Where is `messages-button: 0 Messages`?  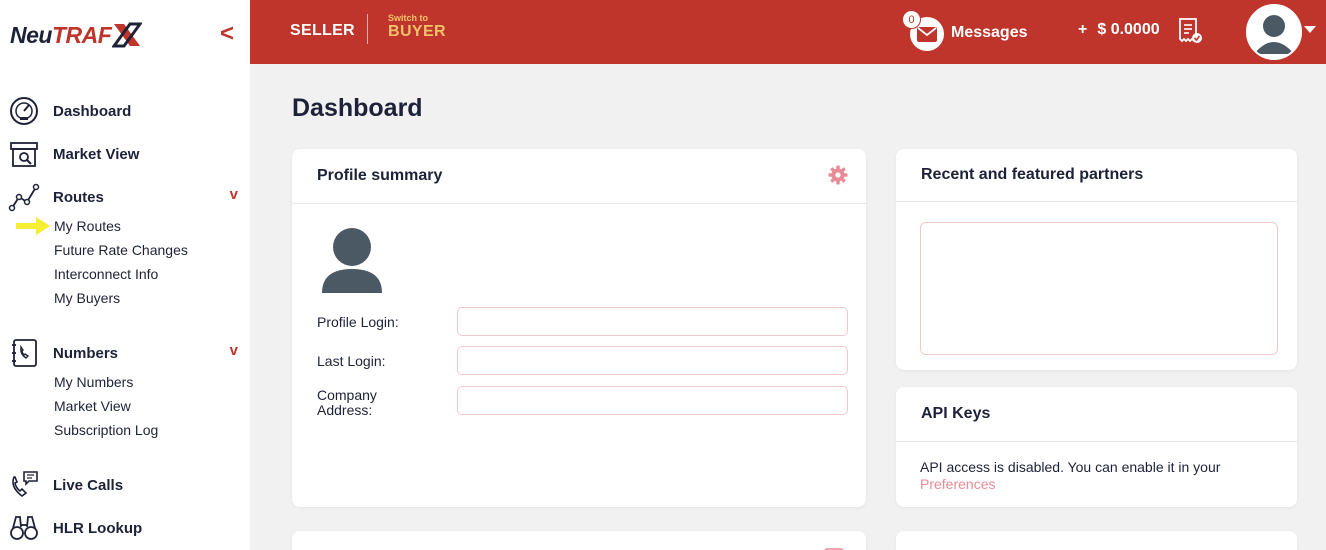
messages-button: 0 Messages is located at coordinates (965, 30).